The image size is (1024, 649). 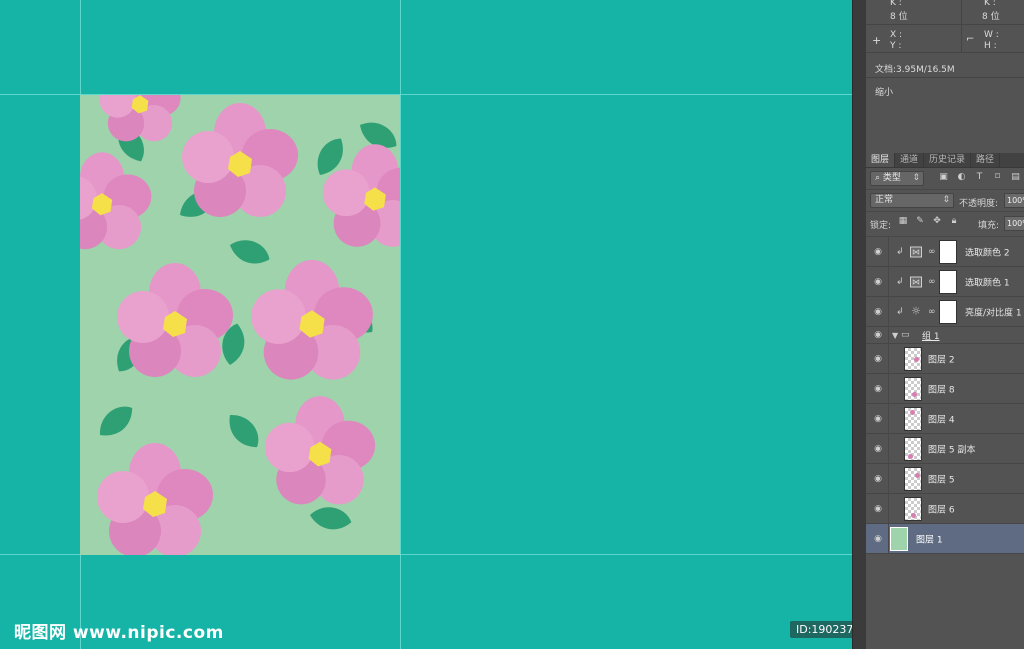 I want to click on selection-size-icon: ⌐, so click(x=970, y=39).